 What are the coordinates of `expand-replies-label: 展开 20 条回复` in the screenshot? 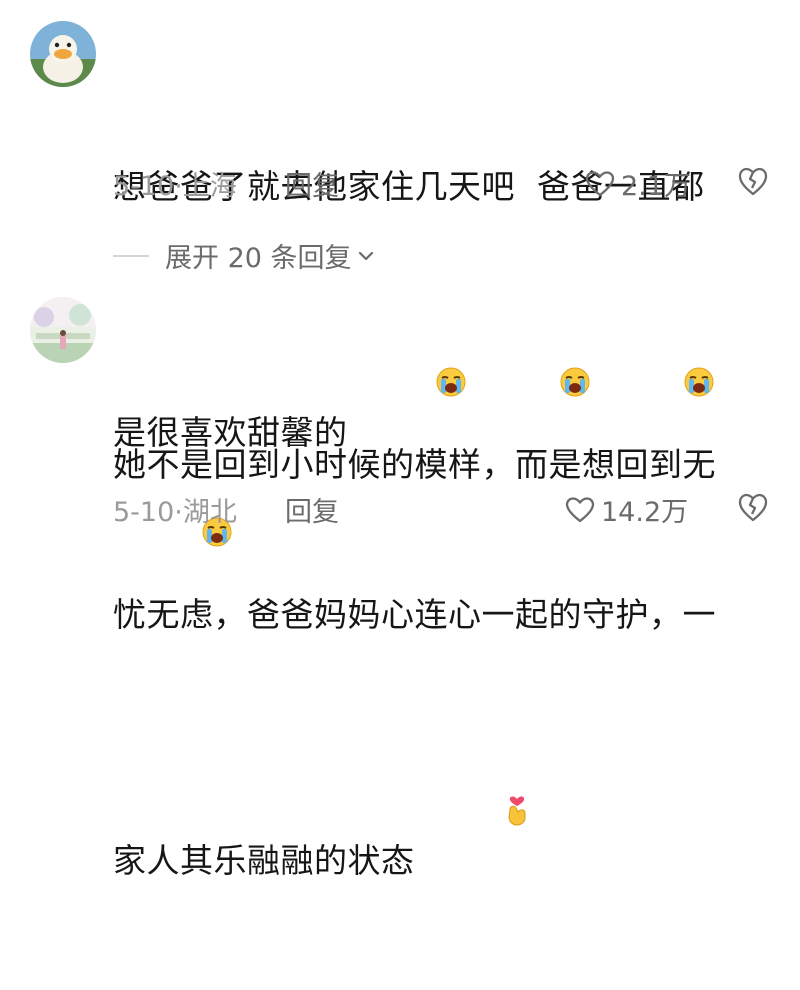 It's located at (258, 258).